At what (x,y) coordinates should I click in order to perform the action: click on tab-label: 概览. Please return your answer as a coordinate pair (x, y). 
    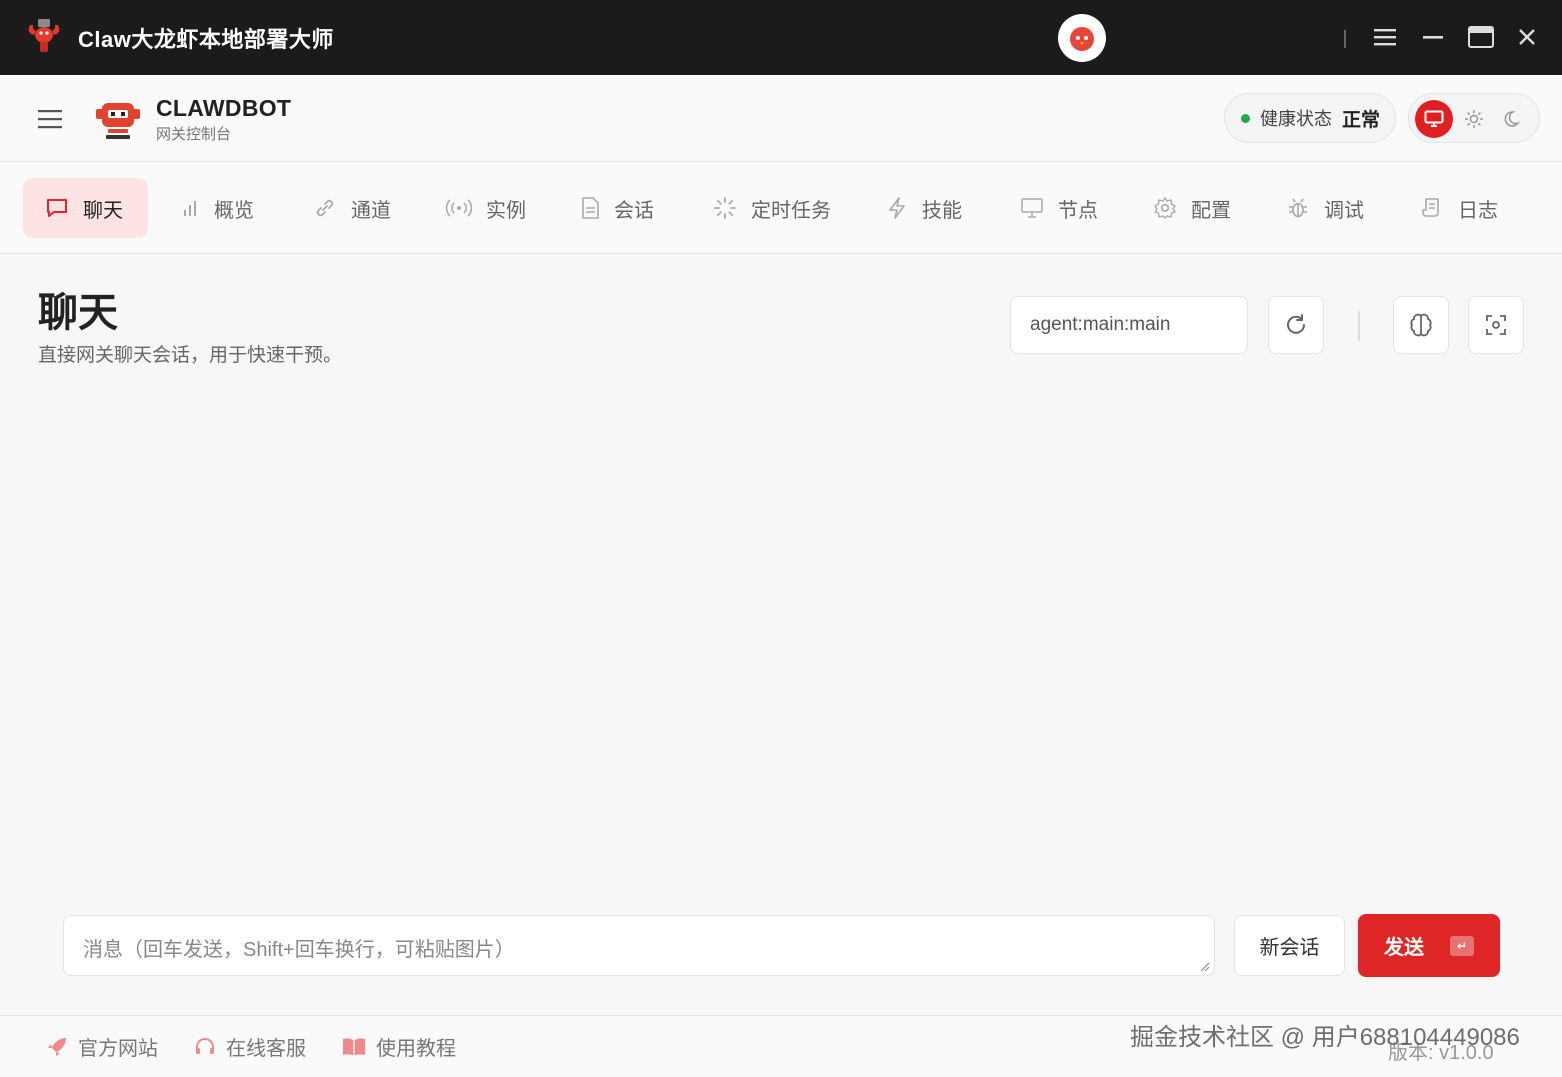
    Looking at the image, I should click on (234, 210).